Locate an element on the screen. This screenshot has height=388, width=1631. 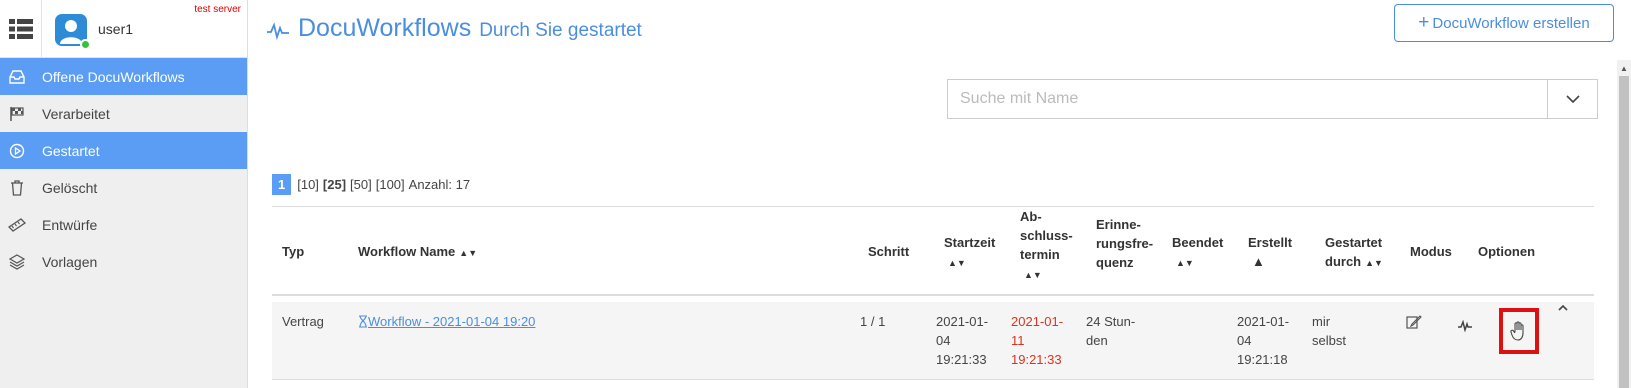
page-size-100: [100] is located at coordinates (390, 184).